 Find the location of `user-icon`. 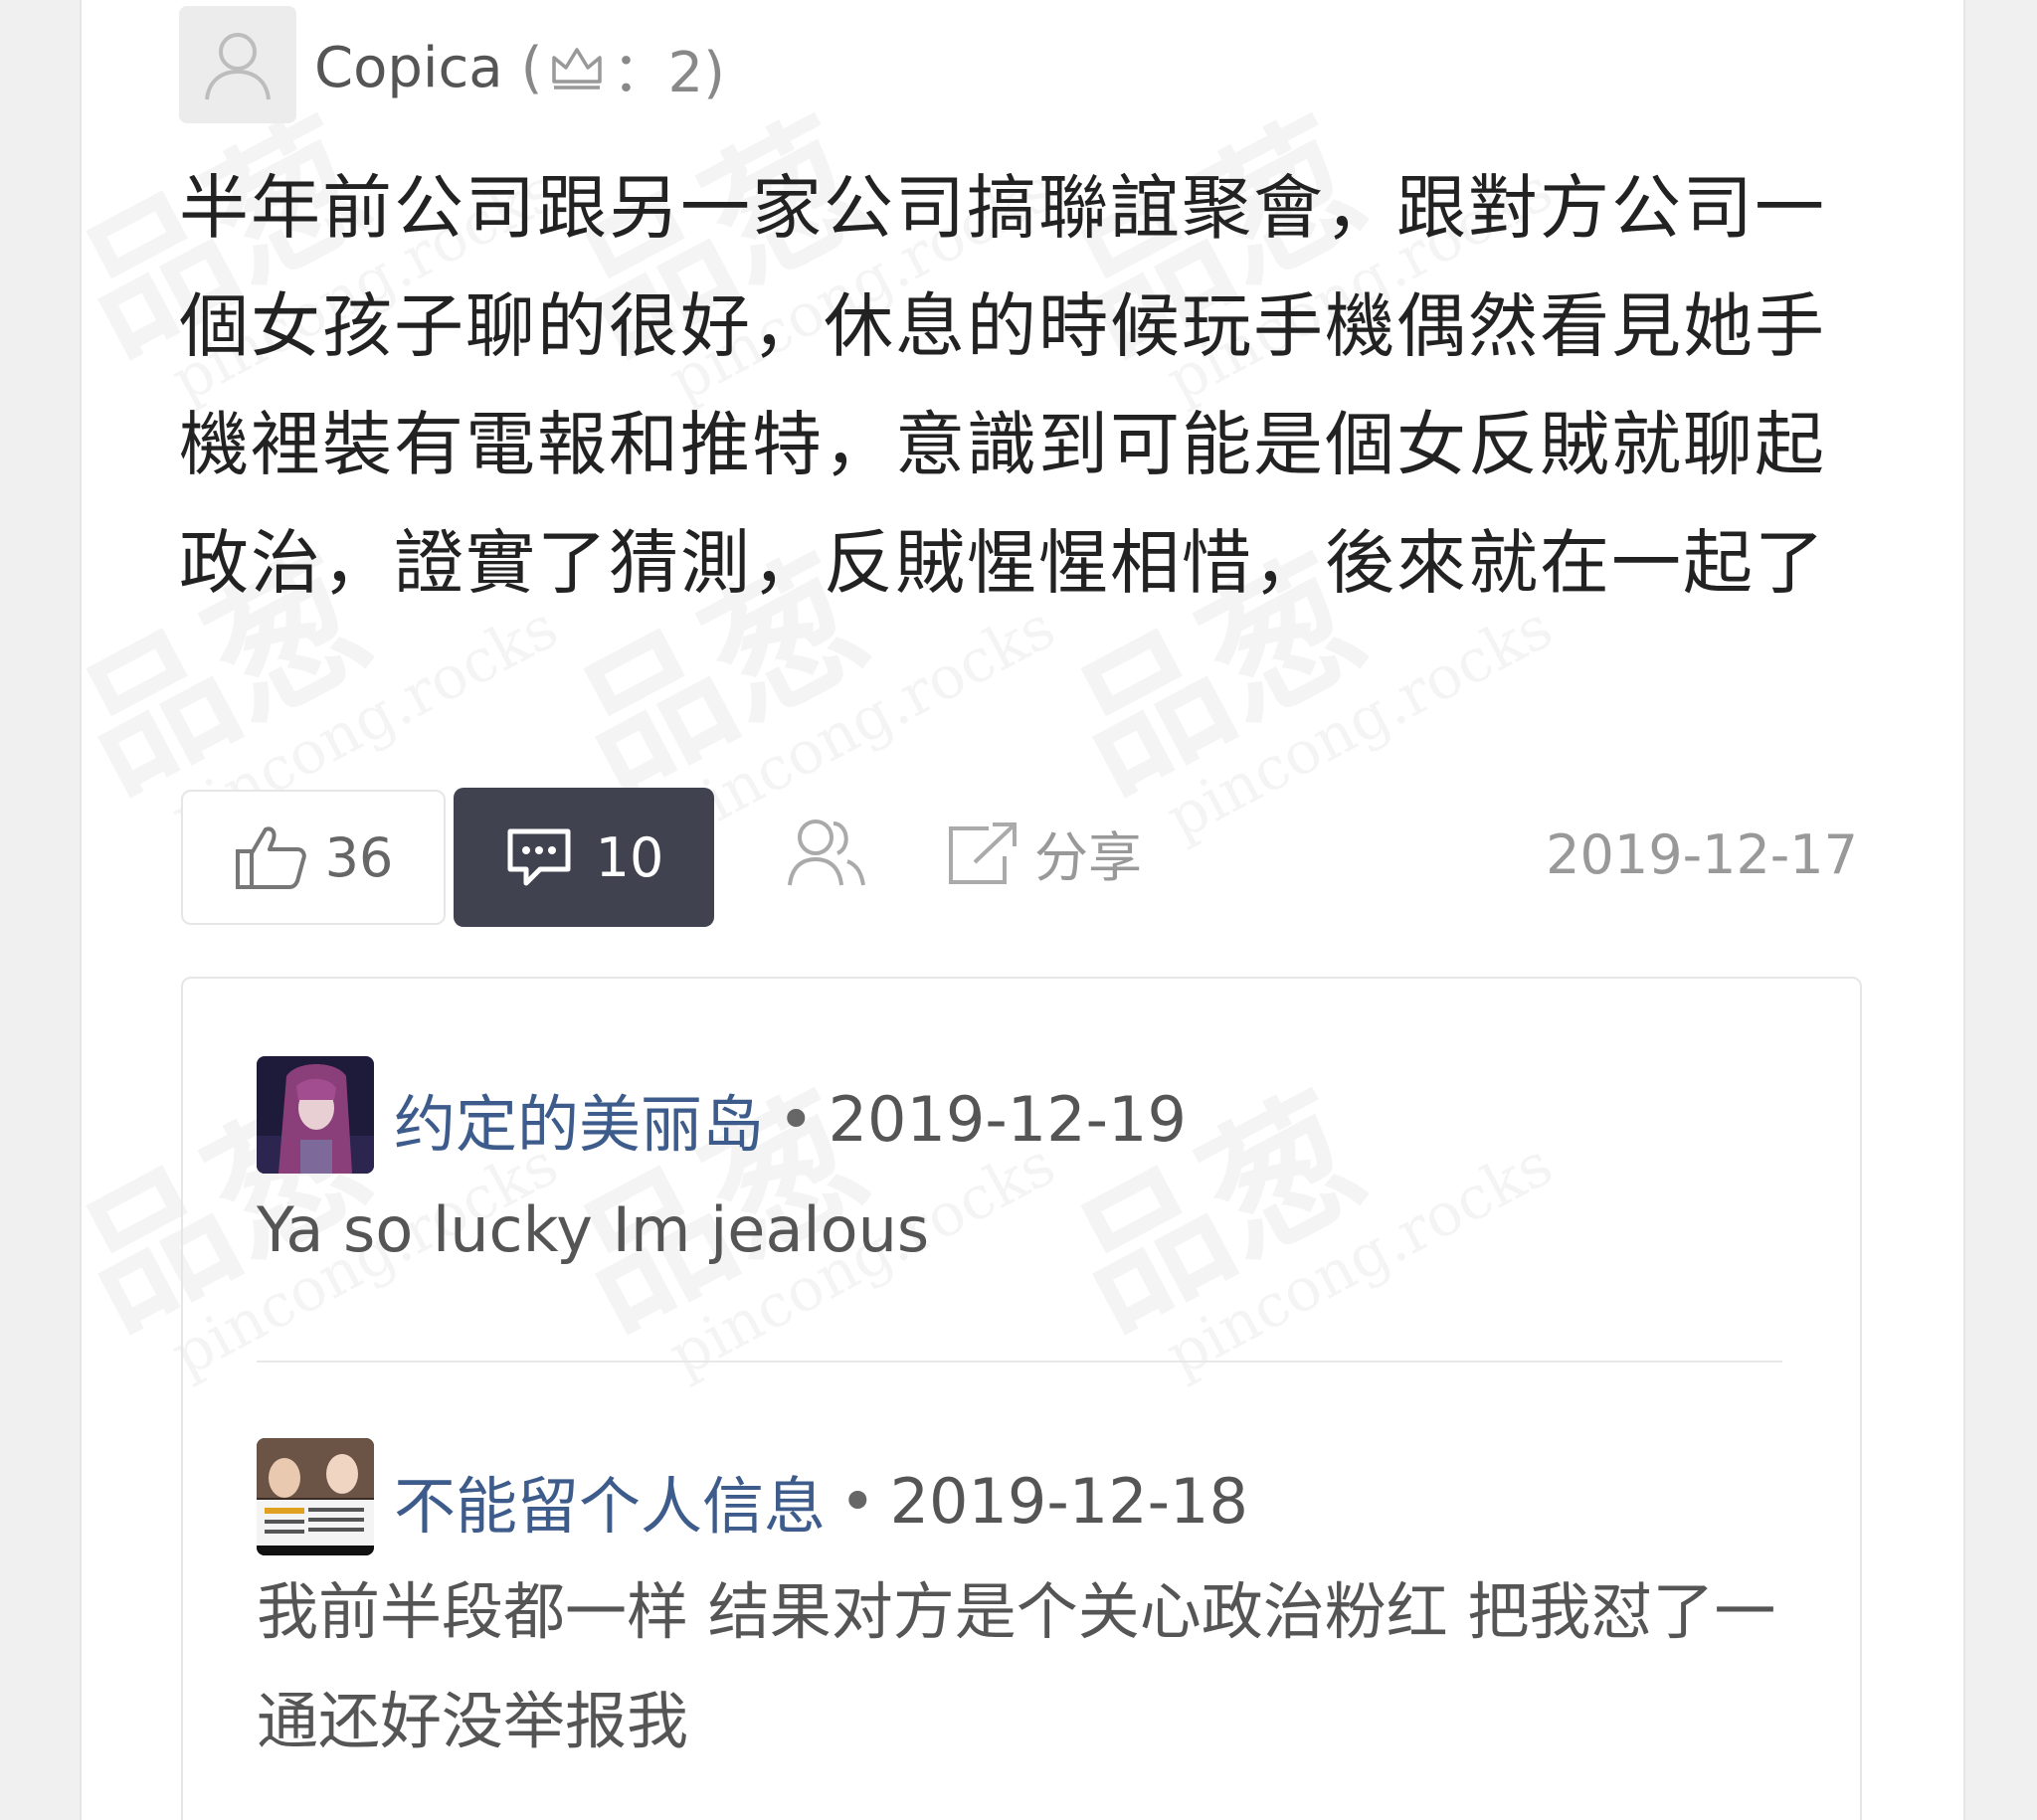

user-icon is located at coordinates (238, 66).